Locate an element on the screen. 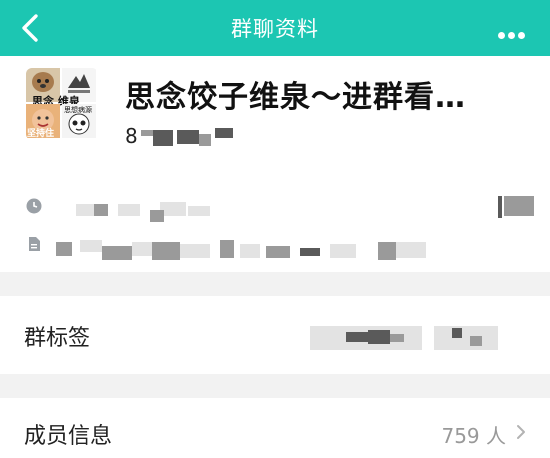  more-dots-icon is located at coordinates (515, 31).